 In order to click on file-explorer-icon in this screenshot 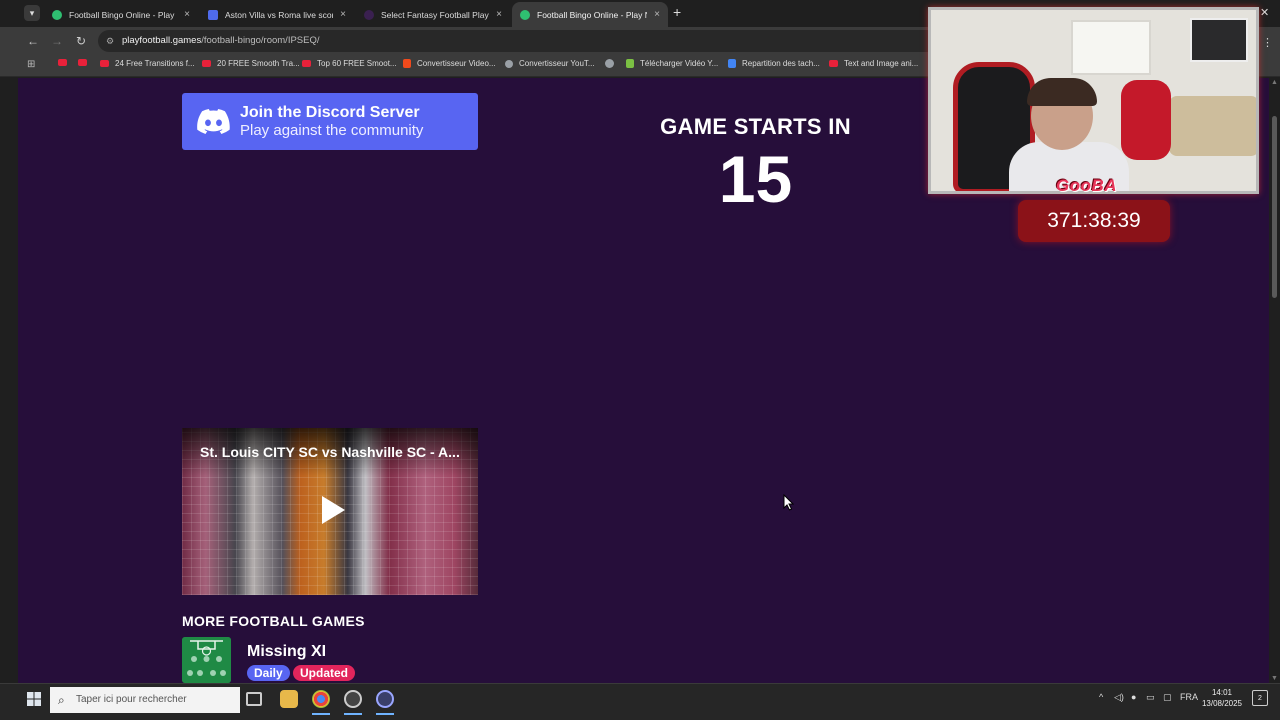, I will do `click(289, 699)`.